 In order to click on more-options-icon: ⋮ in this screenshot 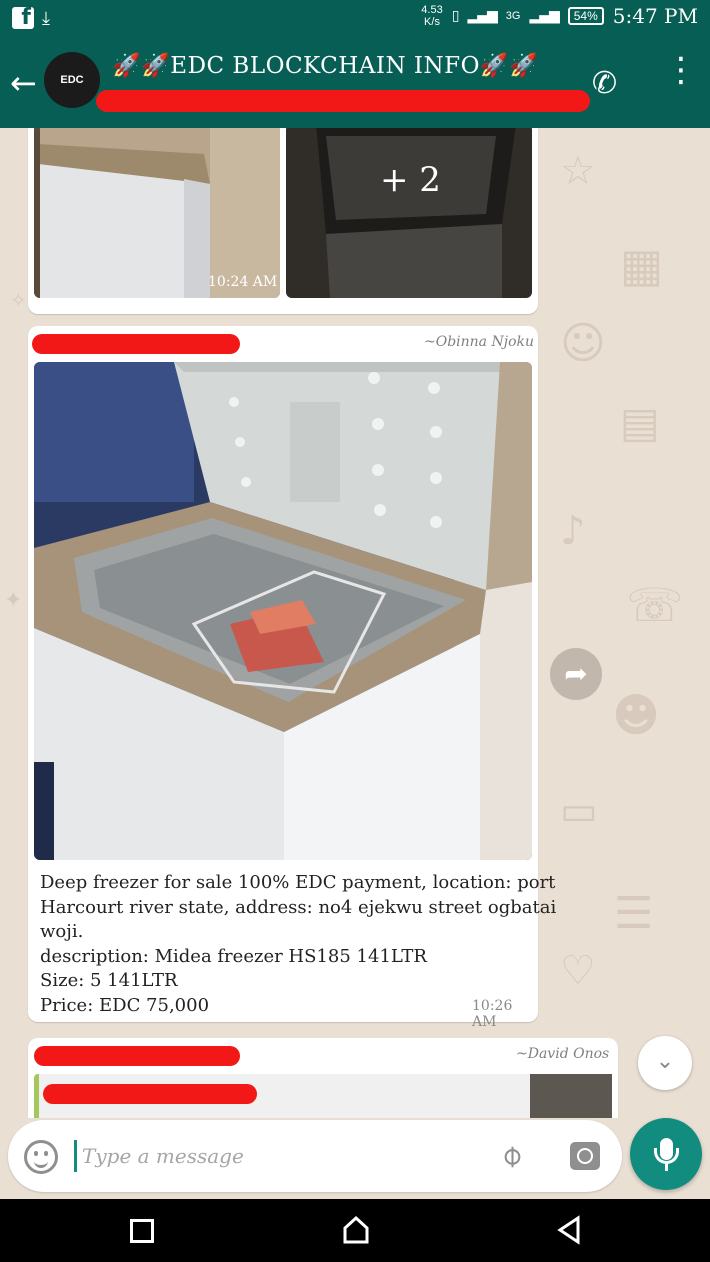, I will do `click(681, 70)`.